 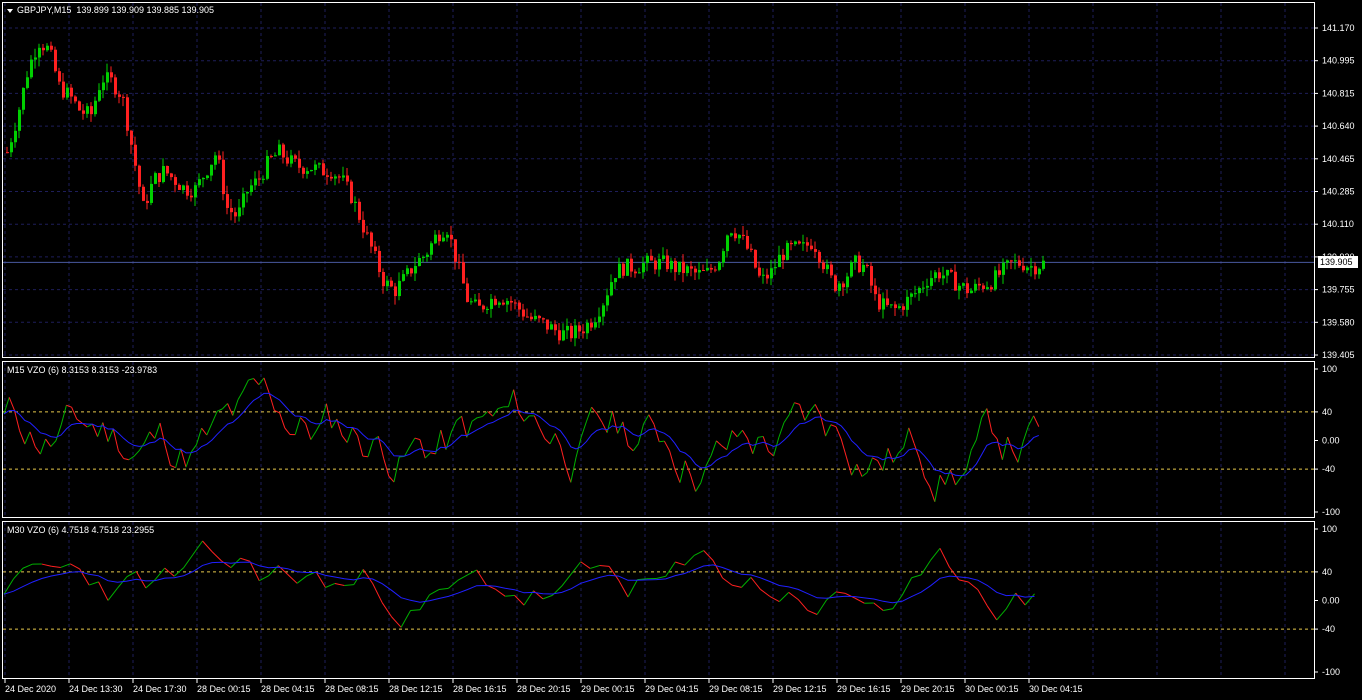 What do you see at coordinates (1056, 689) in the screenshot?
I see `time-tick-label: 30 Dec 04:15` at bounding box center [1056, 689].